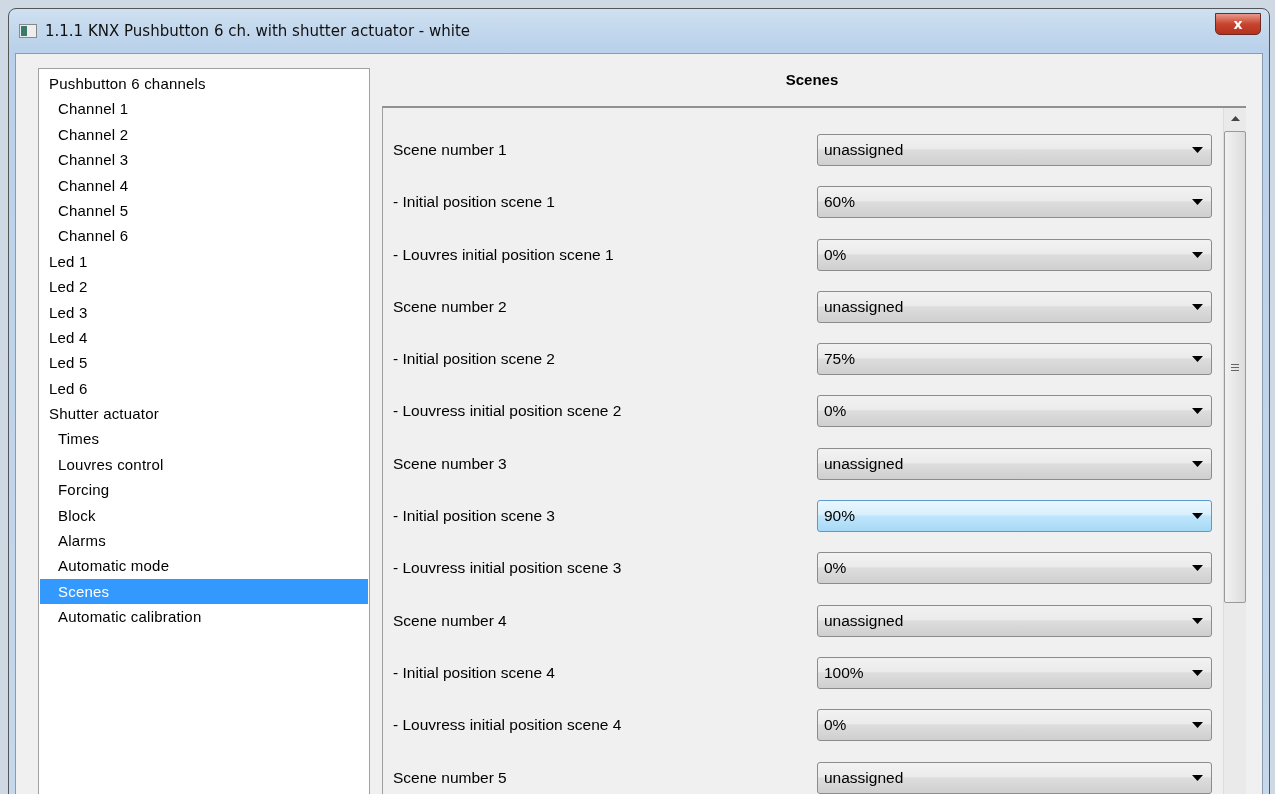 This screenshot has width=1275, height=794. Describe the element at coordinates (508, 411) in the screenshot. I see `parameter-label: - Louvress initial position scene 2` at that location.